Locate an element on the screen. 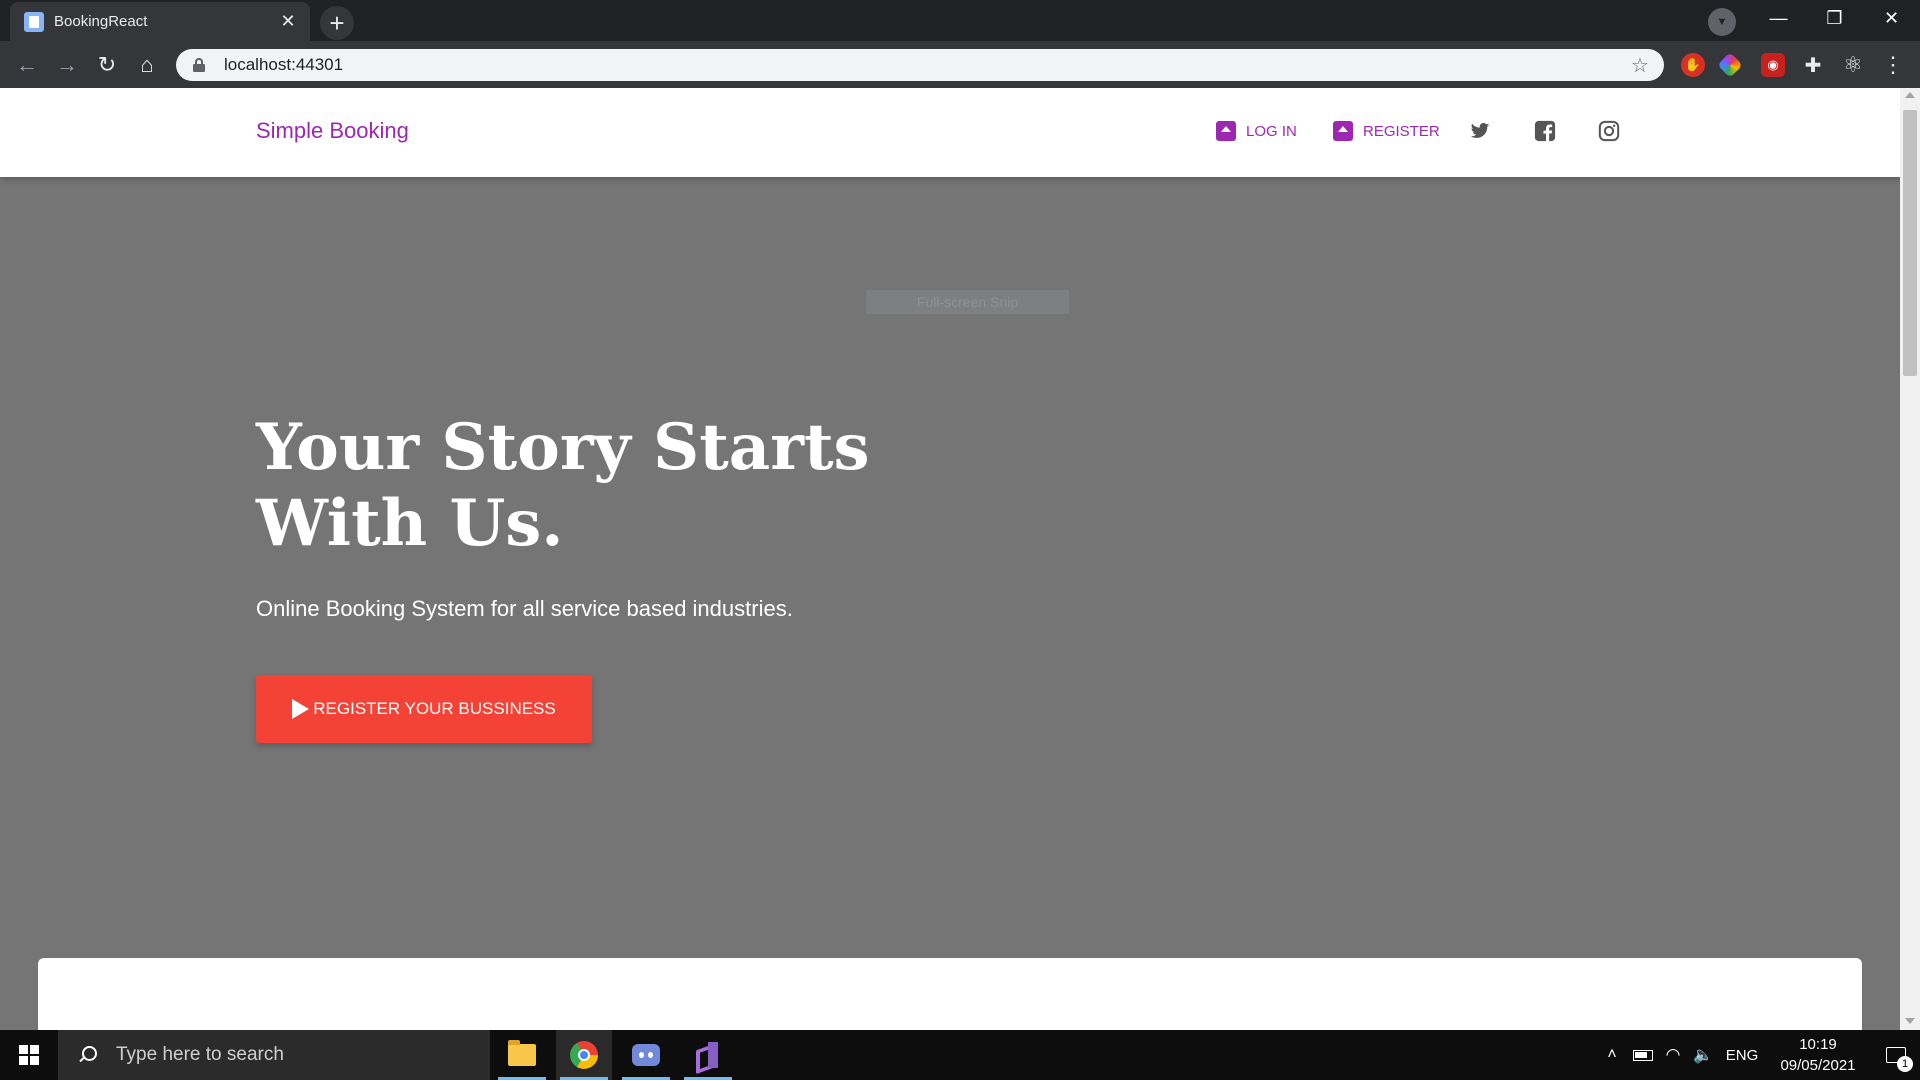 The height and width of the screenshot is (1080, 1920). login-icon is located at coordinates (1226, 131).